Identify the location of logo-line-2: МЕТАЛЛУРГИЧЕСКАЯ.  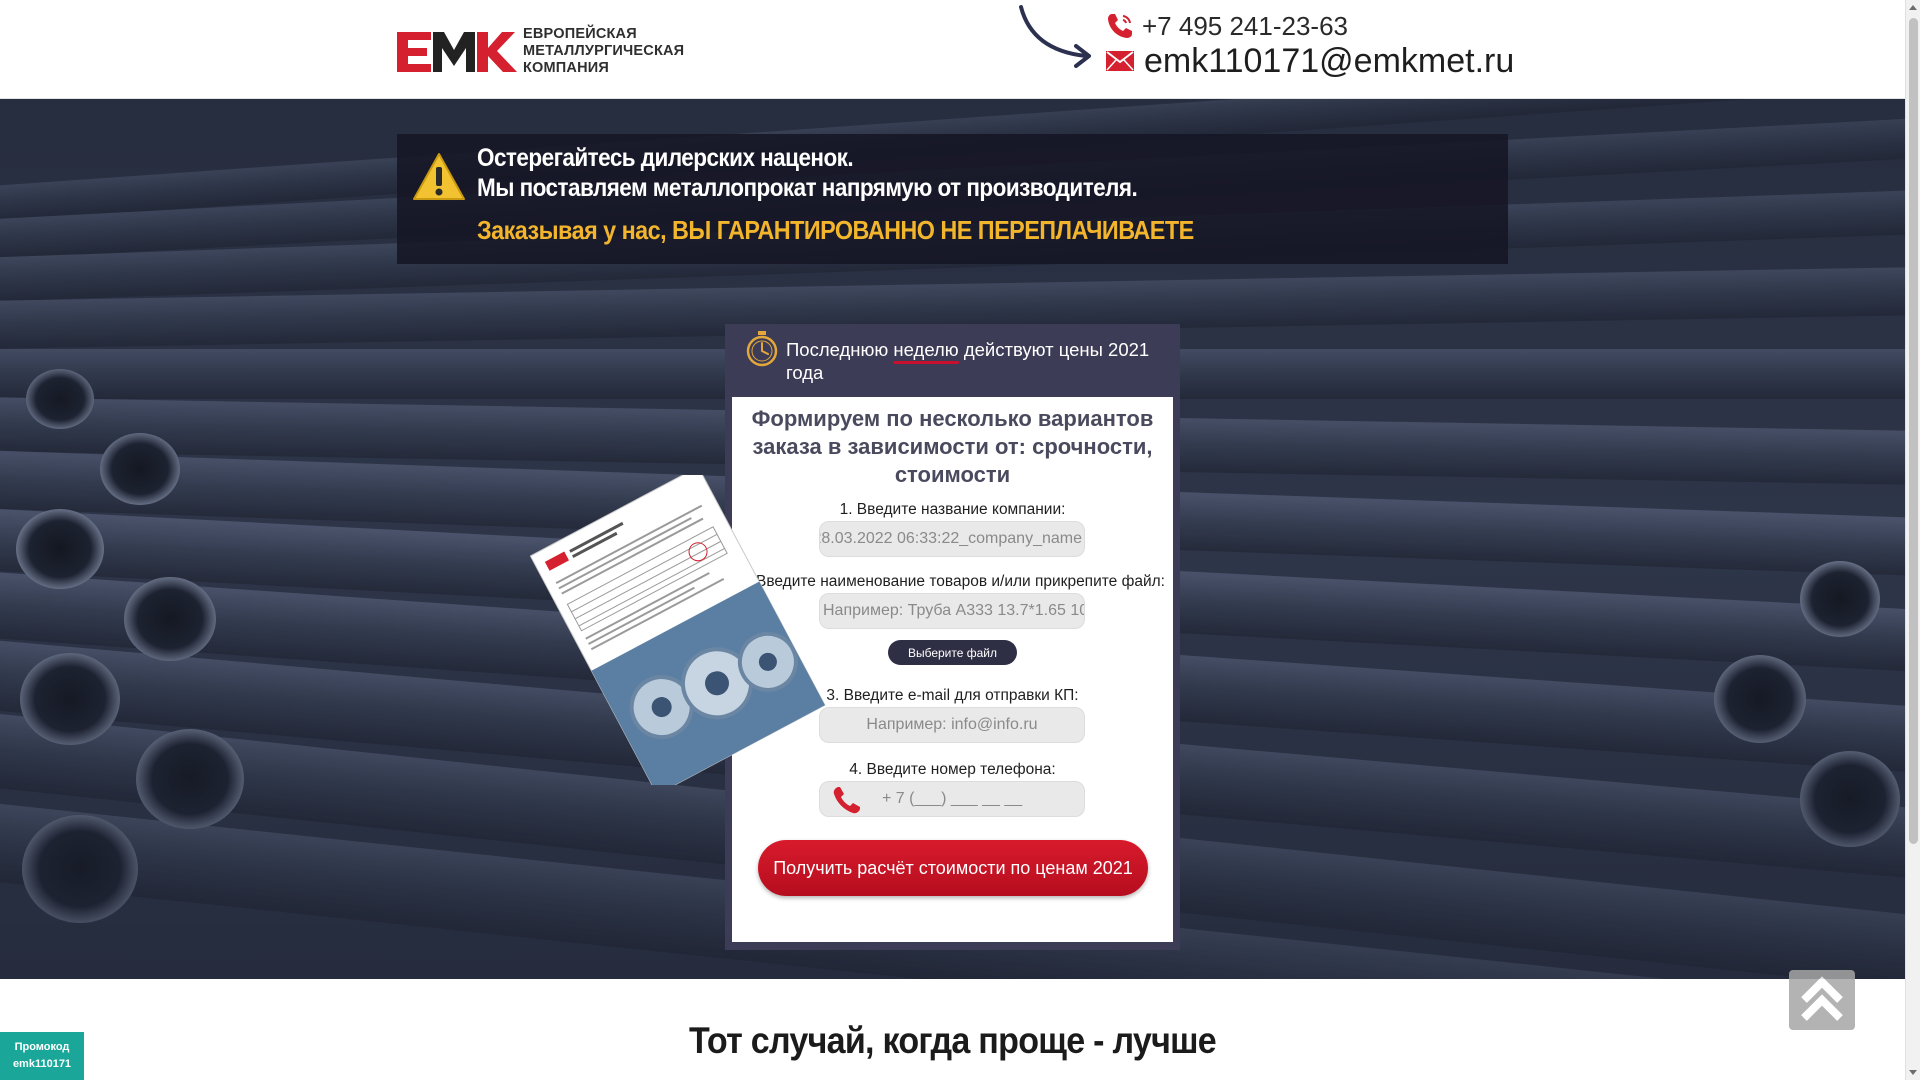
(604, 51).